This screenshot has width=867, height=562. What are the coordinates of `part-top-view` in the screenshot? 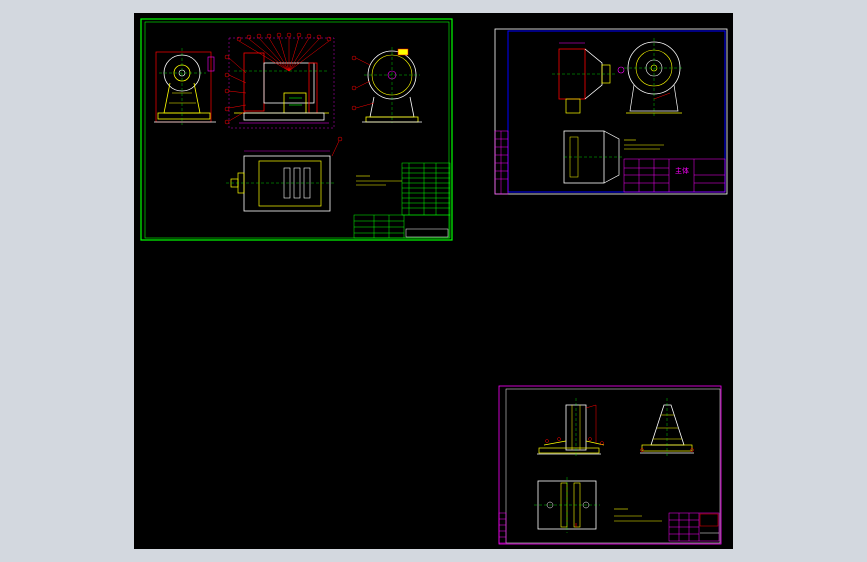 It's located at (592, 157).